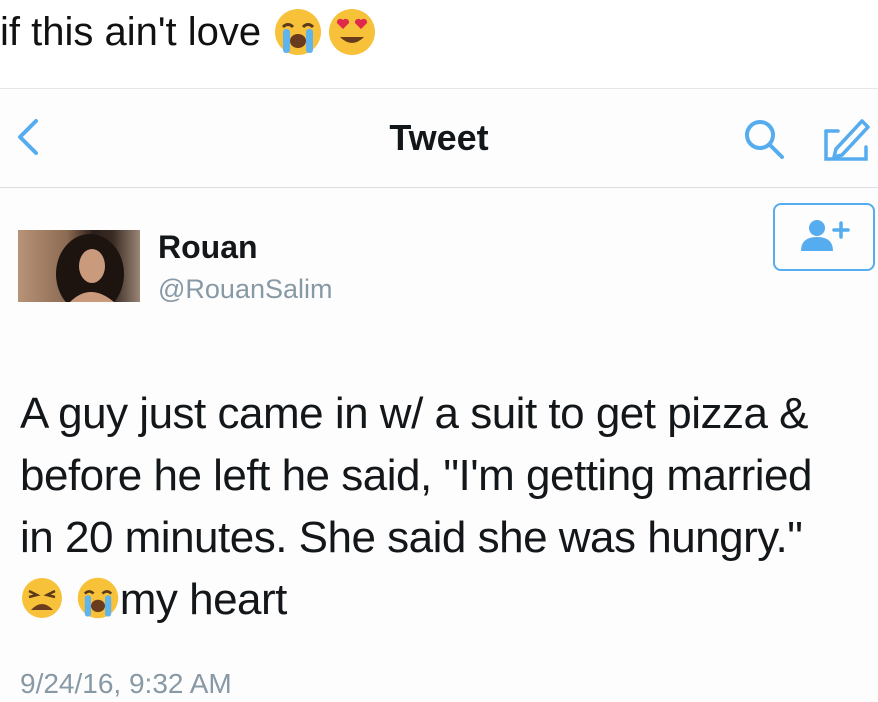  I want to click on caption-emojis, so click(325, 32).